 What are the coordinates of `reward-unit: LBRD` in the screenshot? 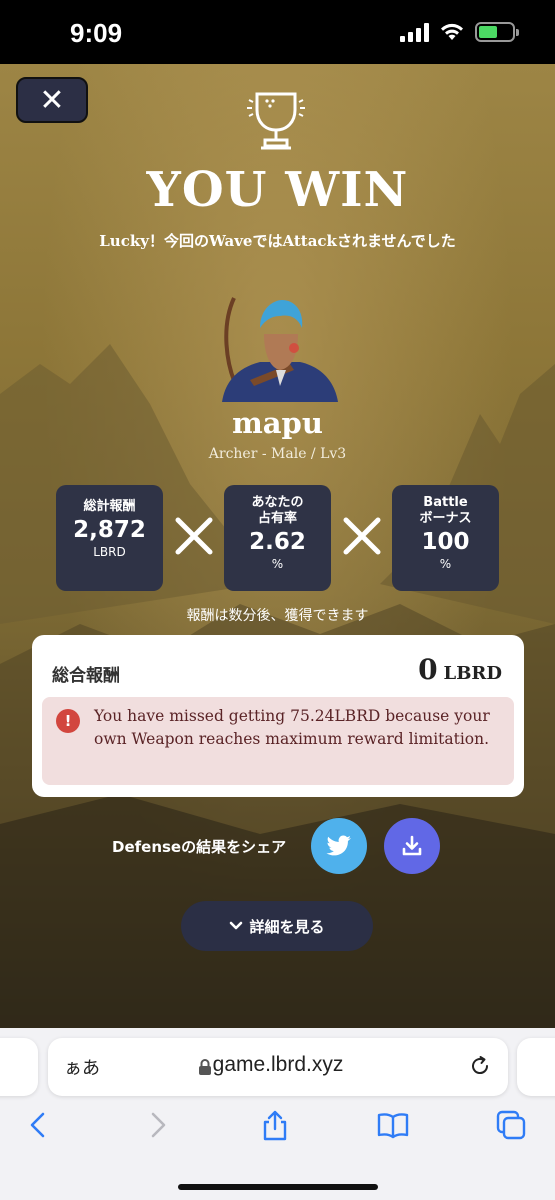 It's located at (472, 673).